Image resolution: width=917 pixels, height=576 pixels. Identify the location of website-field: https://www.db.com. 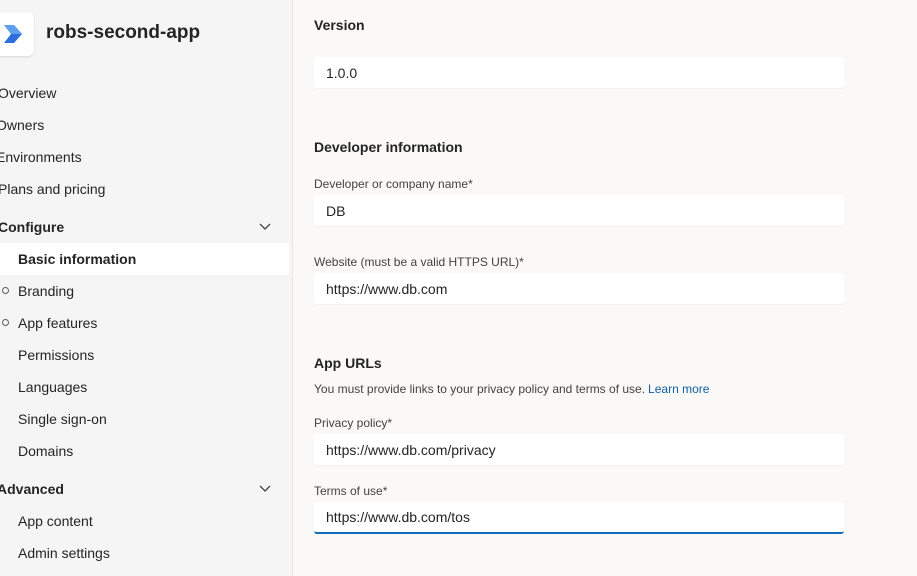
(579, 289).